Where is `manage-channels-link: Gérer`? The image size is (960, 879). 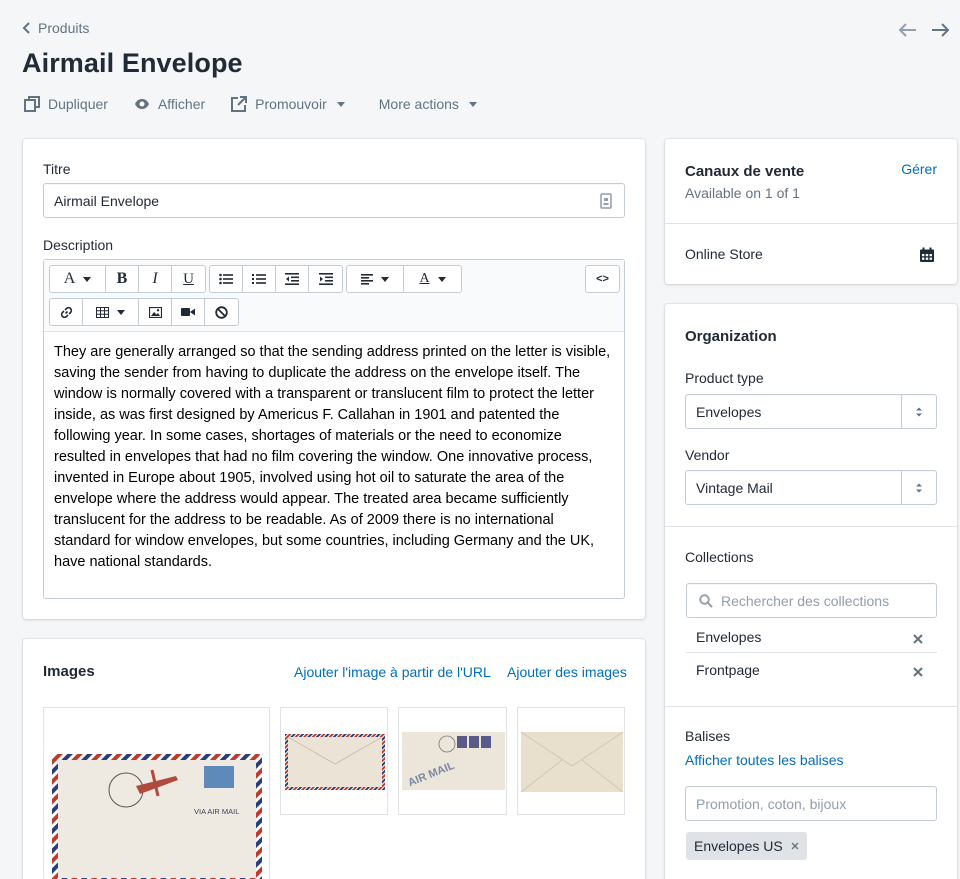 manage-channels-link: Gérer is located at coordinates (919, 169).